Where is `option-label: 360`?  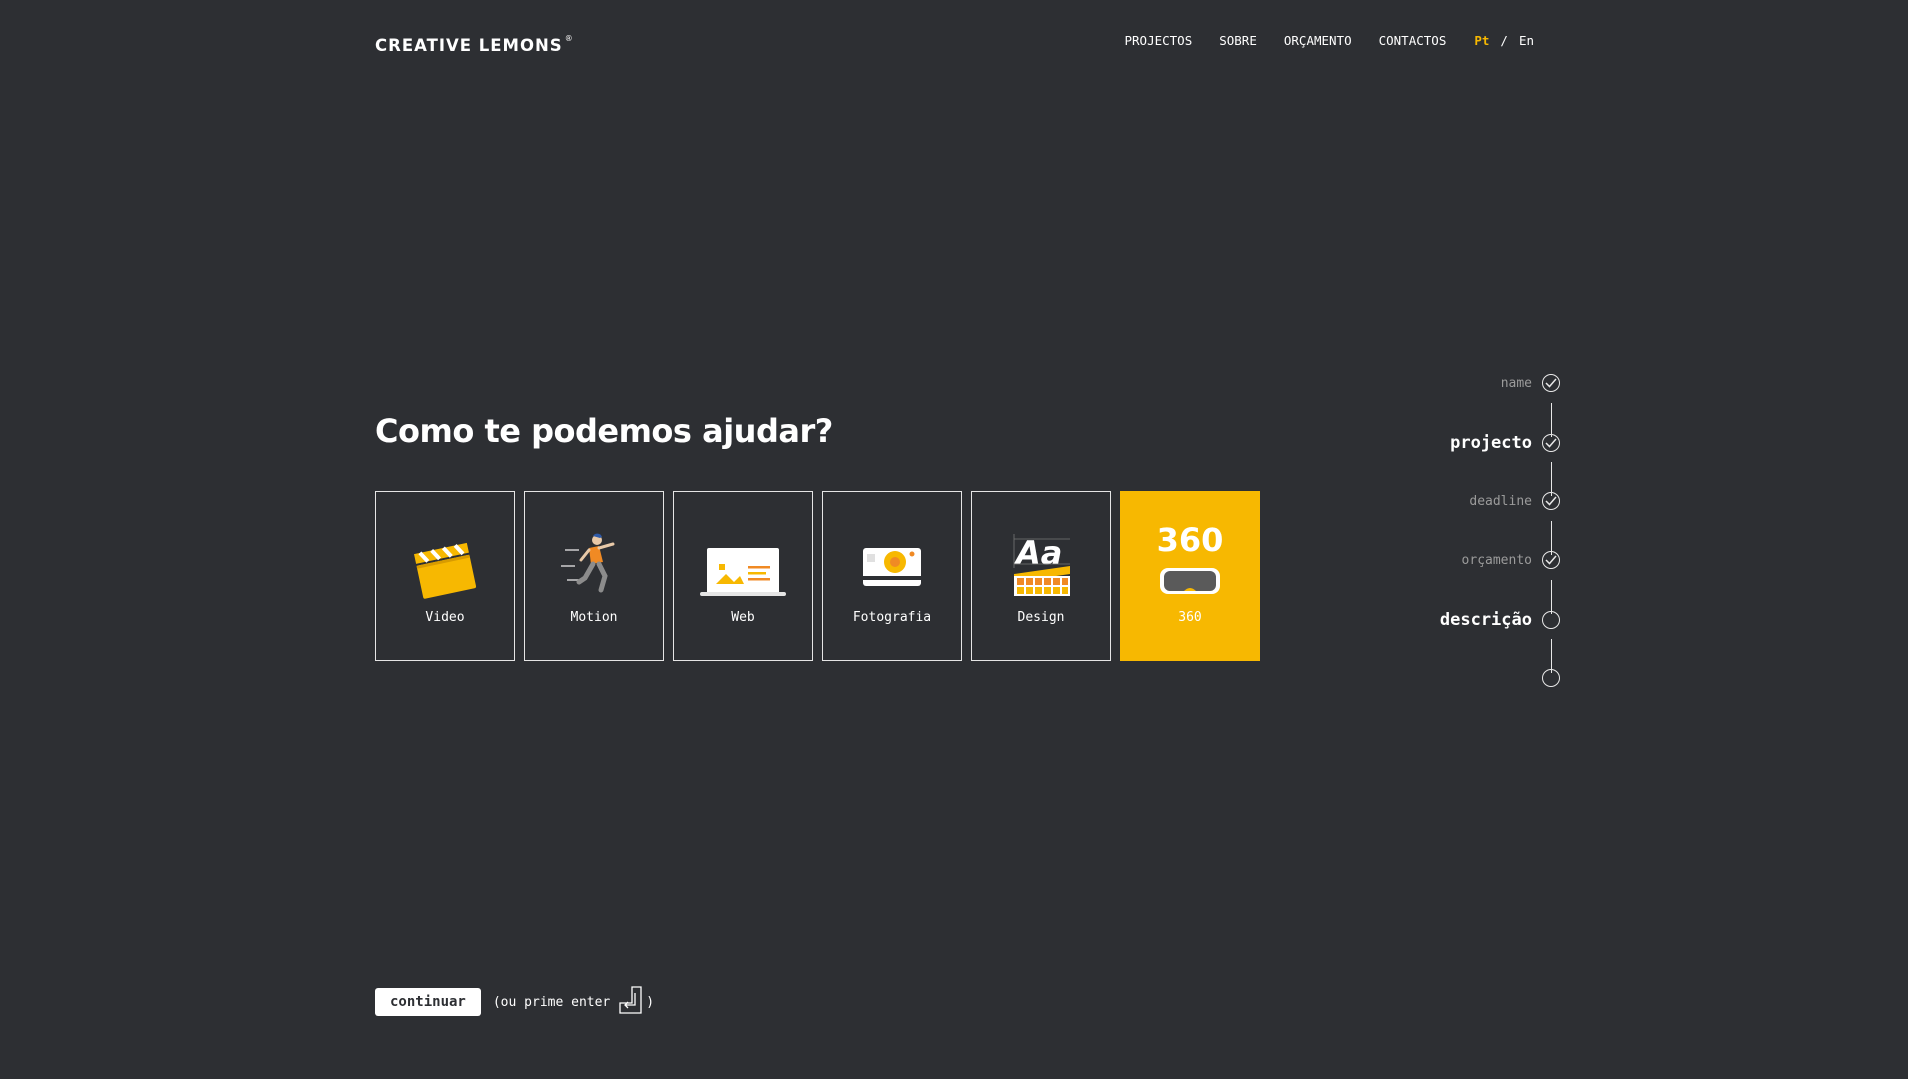 option-label: 360 is located at coordinates (1190, 617).